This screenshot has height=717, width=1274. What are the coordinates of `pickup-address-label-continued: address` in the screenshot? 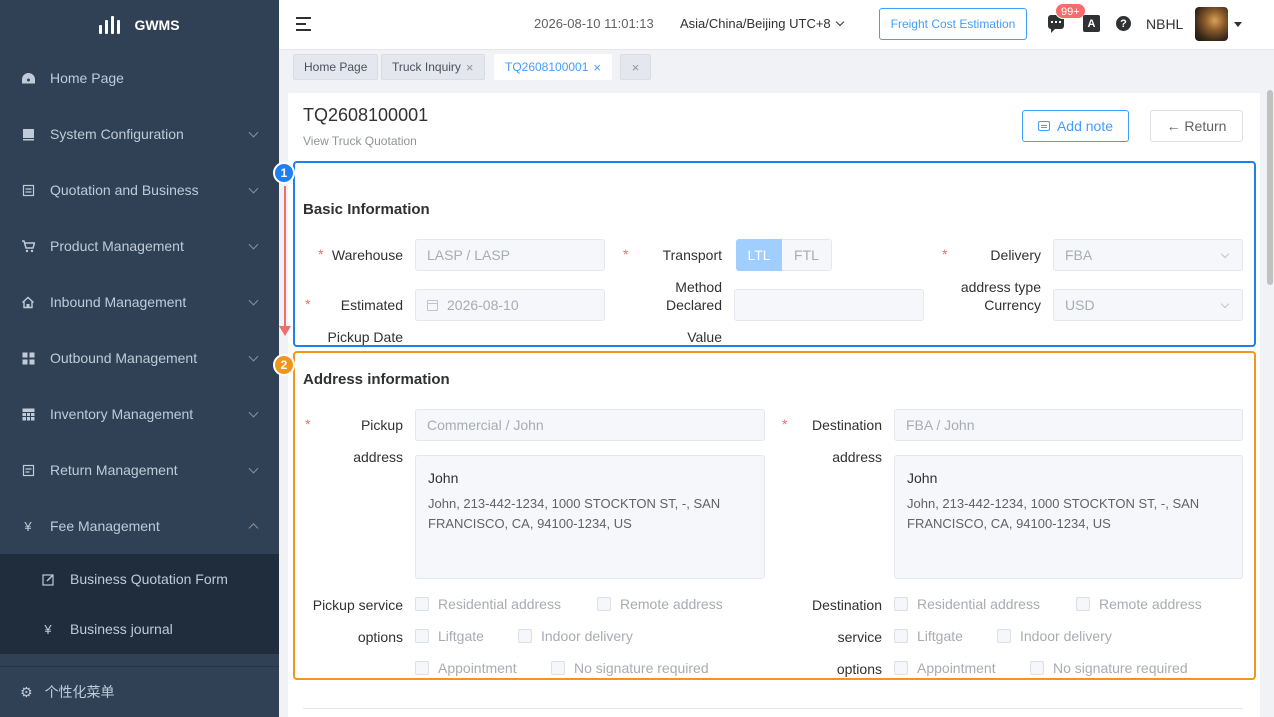 It's located at (378, 457).